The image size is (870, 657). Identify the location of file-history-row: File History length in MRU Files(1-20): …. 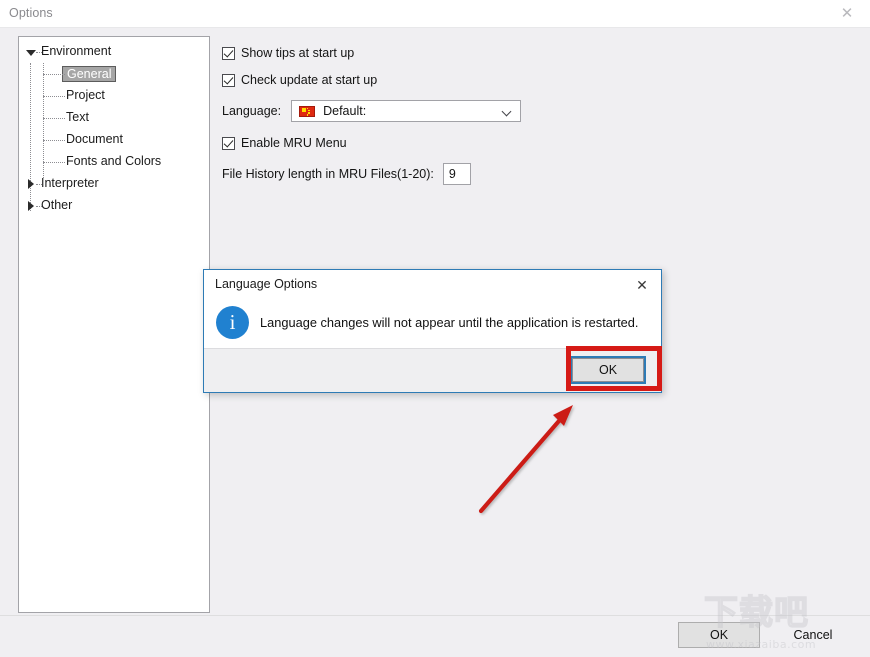
(346, 174).